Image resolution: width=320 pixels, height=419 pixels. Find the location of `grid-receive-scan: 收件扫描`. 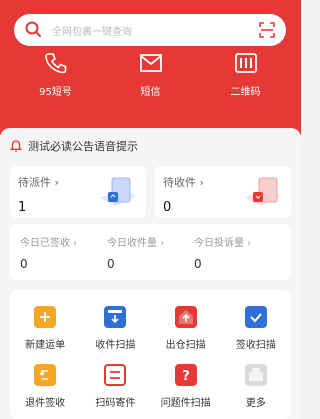

grid-receive-scan: 收件扫描 is located at coordinates (115, 329).